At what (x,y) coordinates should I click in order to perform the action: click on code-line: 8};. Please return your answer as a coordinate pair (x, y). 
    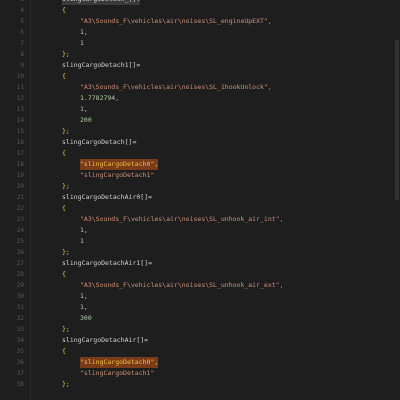
    Looking at the image, I should click on (200, 54).